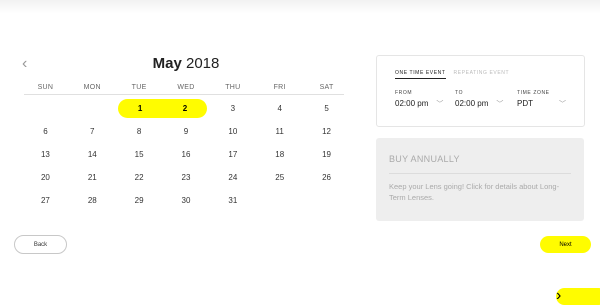 The image size is (600, 305). What do you see at coordinates (326, 154) in the screenshot?
I see `calendar-day: 19` at bounding box center [326, 154].